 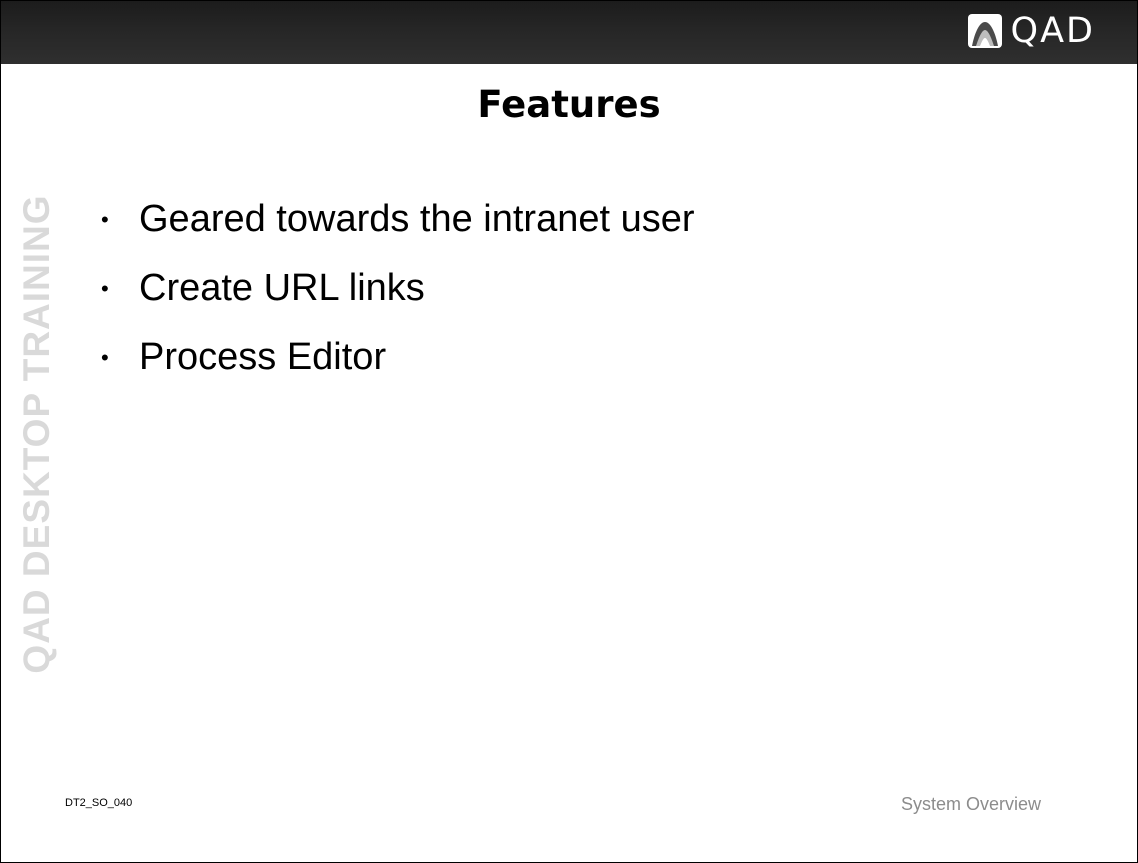 I want to click on bullet-text: Geared towards the intranet user, so click(x=417, y=219).